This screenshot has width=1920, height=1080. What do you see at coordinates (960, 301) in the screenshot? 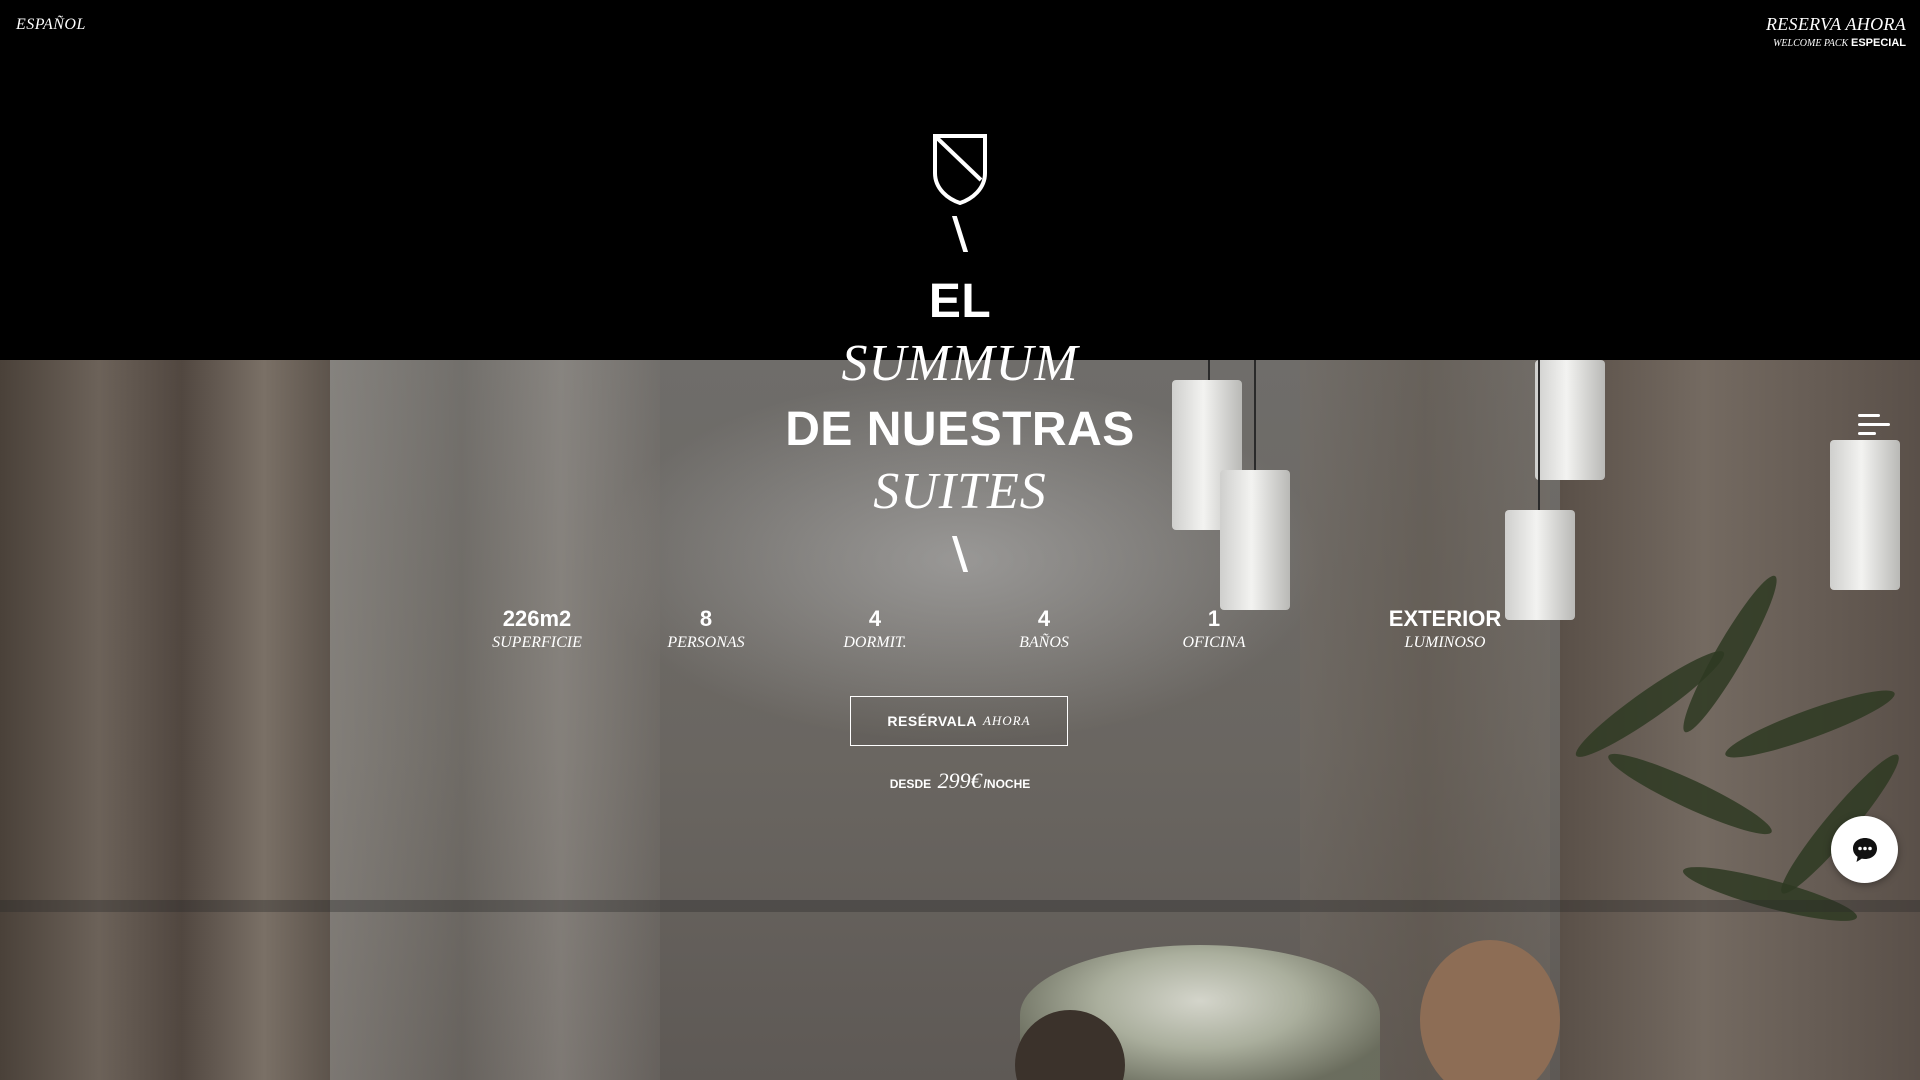
I see `title-line-el: EL` at bounding box center [960, 301].